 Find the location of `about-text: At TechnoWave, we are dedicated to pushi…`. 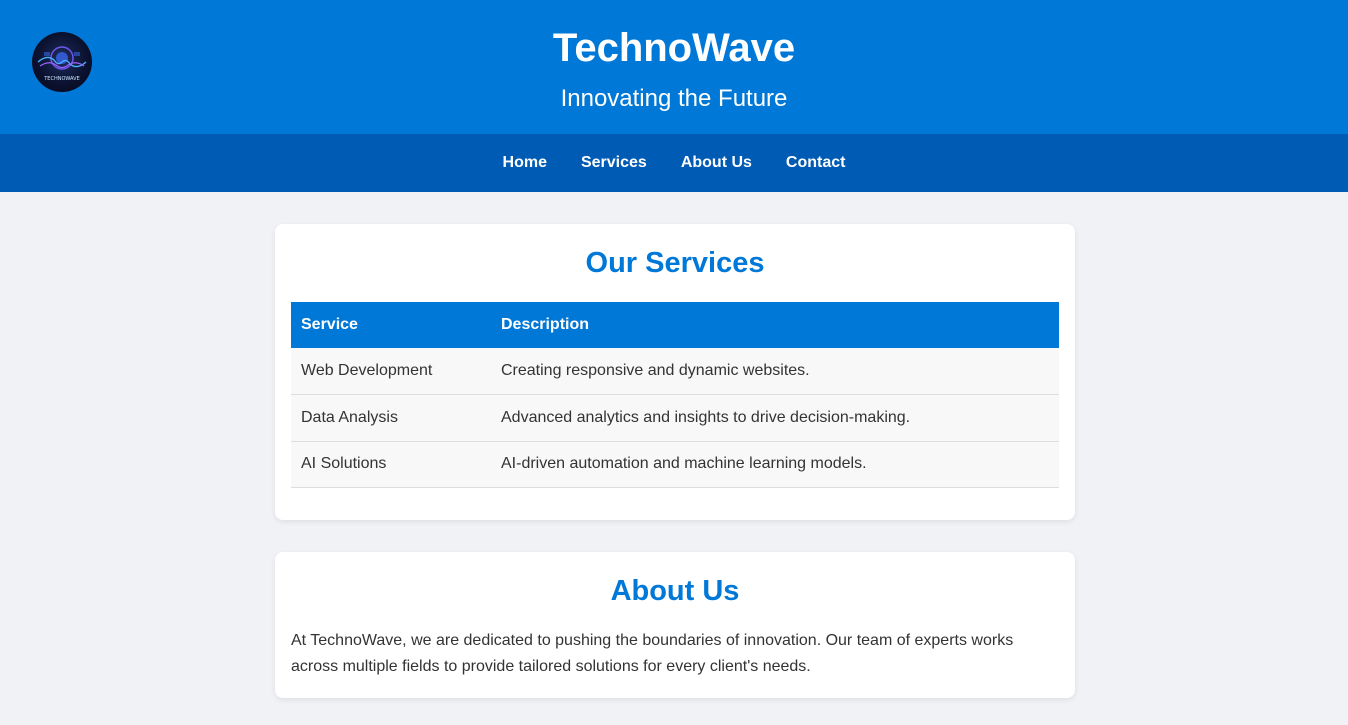

about-text: At TechnoWave, we are dedicated to pushi… is located at coordinates (652, 653).